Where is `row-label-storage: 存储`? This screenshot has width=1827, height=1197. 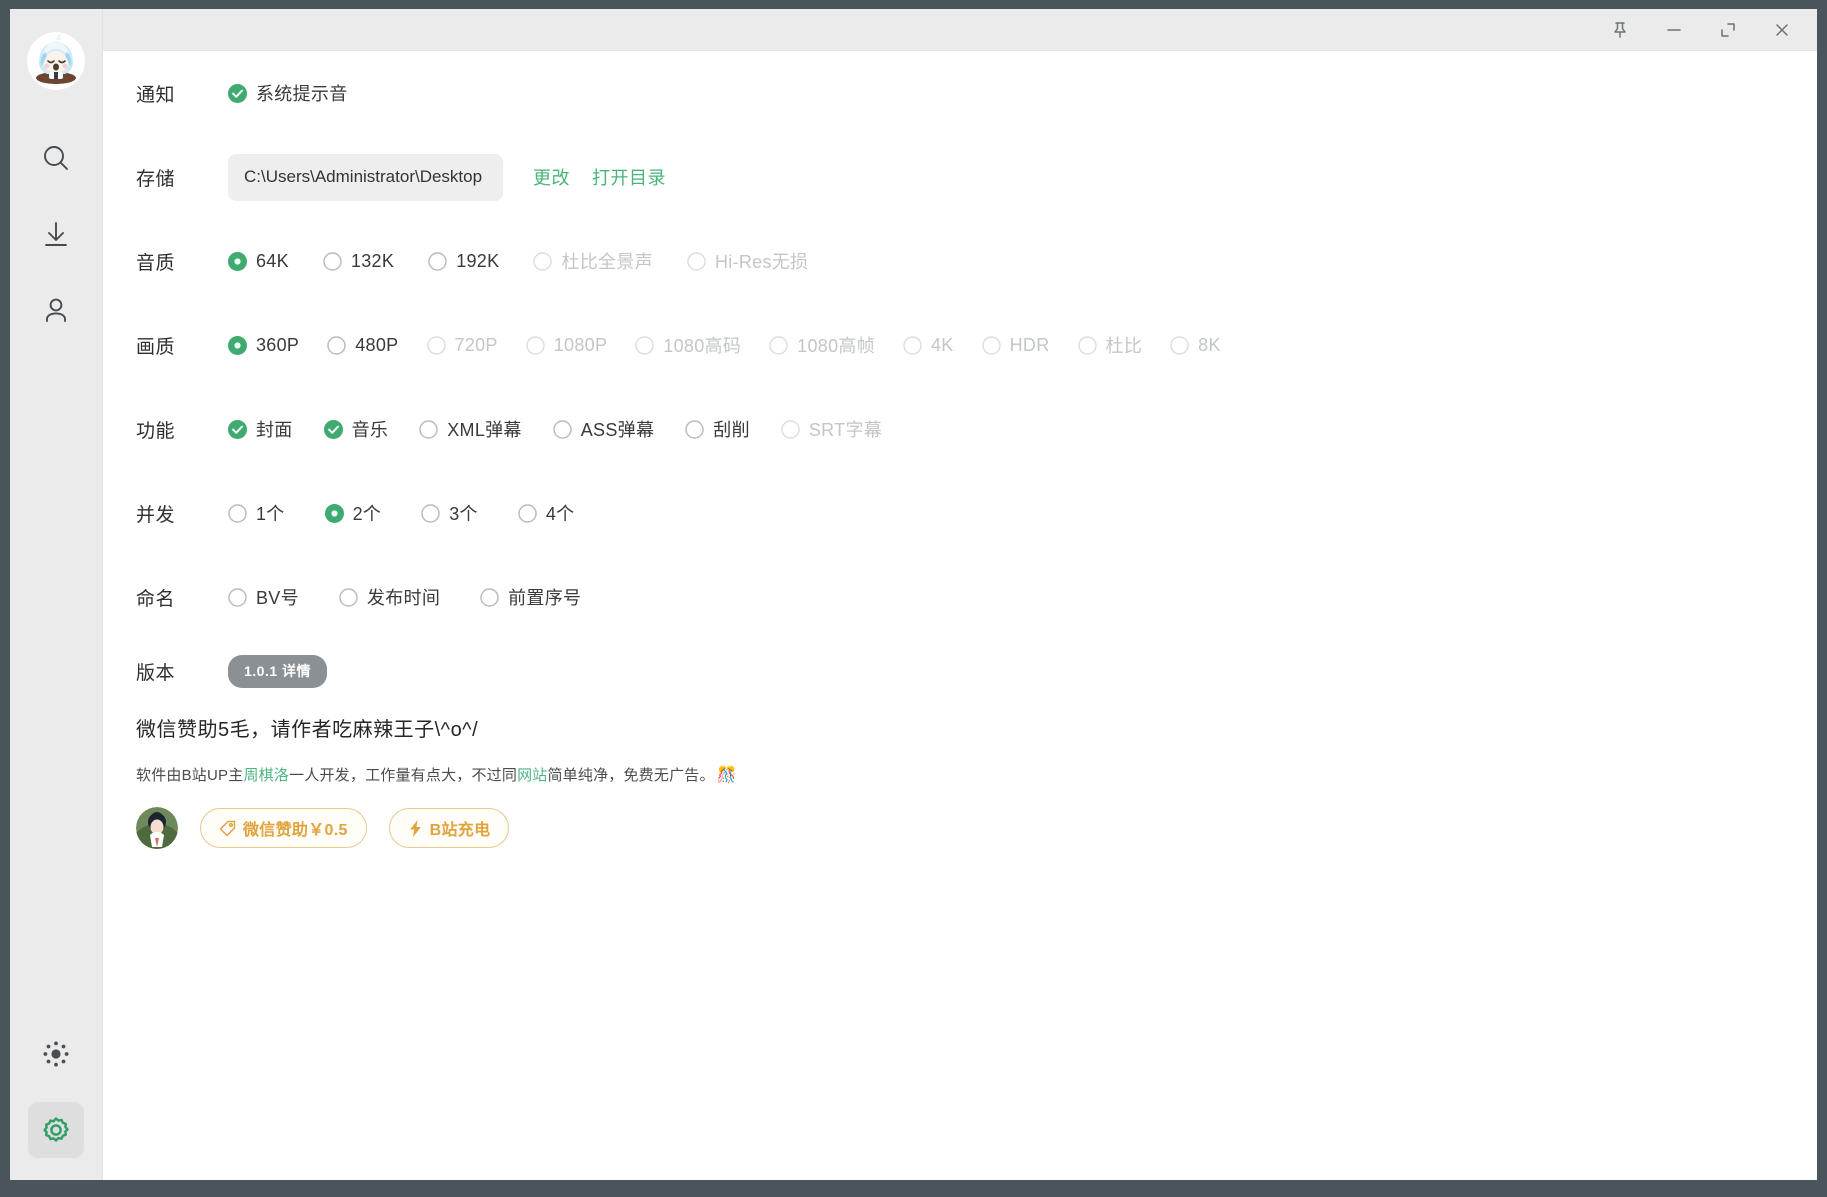 row-label-storage: 存储 is located at coordinates (156, 179).